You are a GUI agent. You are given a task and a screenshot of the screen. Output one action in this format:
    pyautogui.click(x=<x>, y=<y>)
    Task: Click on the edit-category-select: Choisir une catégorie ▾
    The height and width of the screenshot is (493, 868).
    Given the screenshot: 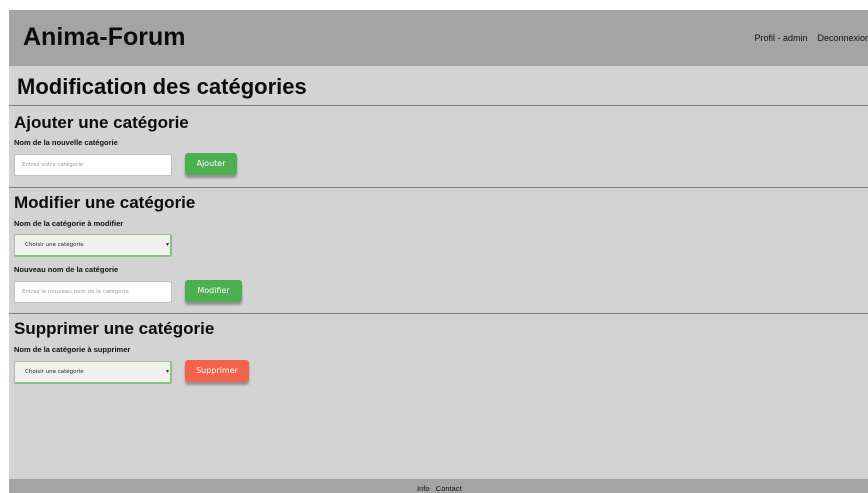 What is the action you would take?
    pyautogui.click(x=93, y=245)
    